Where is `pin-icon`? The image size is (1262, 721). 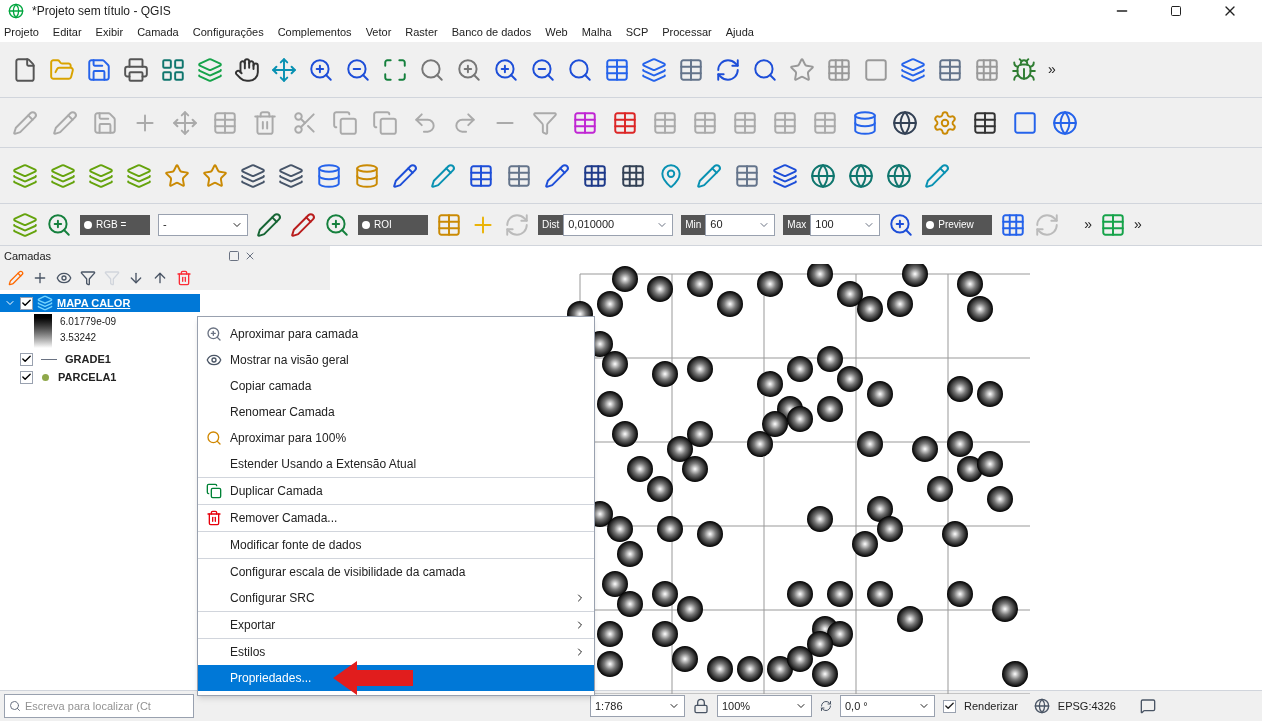 pin-icon is located at coordinates (671, 175).